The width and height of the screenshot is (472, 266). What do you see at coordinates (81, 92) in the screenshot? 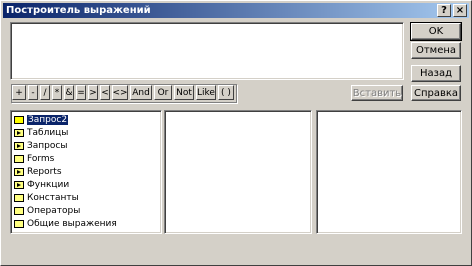
I see `operator-button: =` at bounding box center [81, 92].